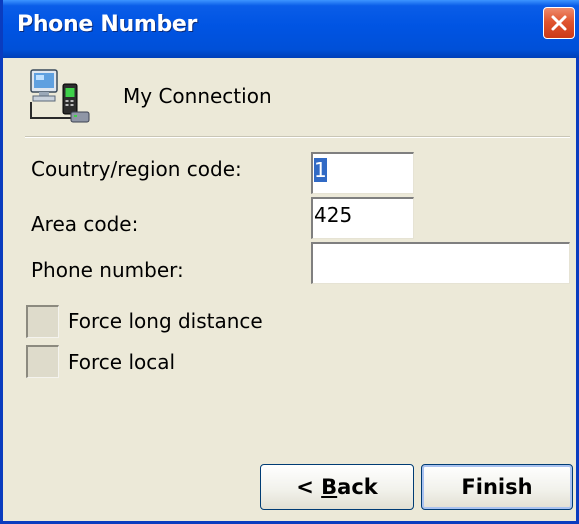 The image size is (579, 524). What do you see at coordinates (362, 173) in the screenshot?
I see `country-code-field: 1` at bounding box center [362, 173].